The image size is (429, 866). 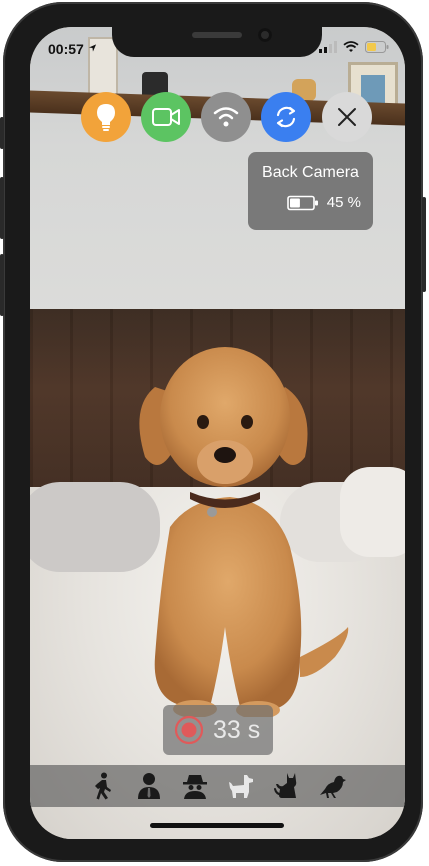 What do you see at coordinates (2, 285) in the screenshot?
I see `volume-down-button` at bounding box center [2, 285].